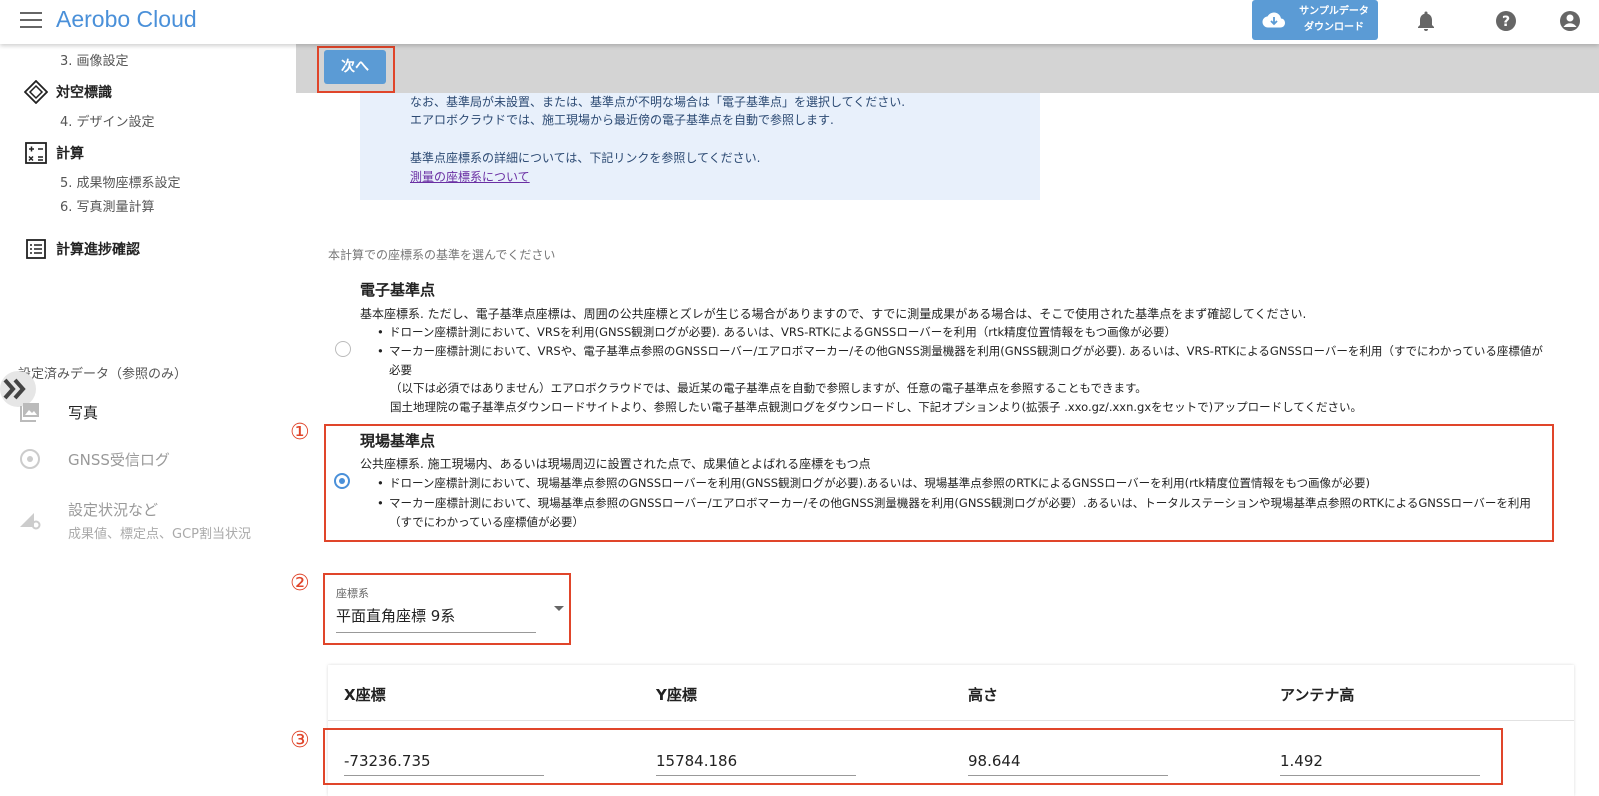  Describe the element at coordinates (398, 290) in the screenshot. I see `option-electronic-title: 電子基準点` at that location.